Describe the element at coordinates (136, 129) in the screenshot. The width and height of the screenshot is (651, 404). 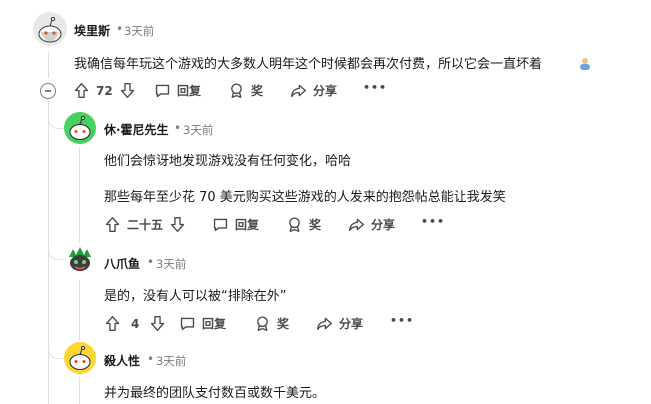
I see `comment-author: 休·霍尼先生` at that location.